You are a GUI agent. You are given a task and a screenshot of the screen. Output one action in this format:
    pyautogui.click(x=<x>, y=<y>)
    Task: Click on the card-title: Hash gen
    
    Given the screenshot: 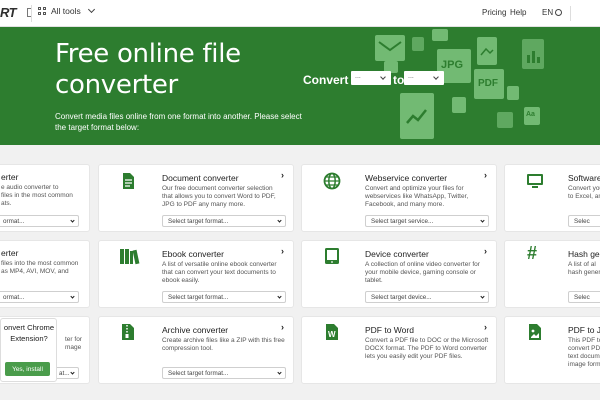 What is the action you would take?
    pyautogui.click(x=584, y=254)
    